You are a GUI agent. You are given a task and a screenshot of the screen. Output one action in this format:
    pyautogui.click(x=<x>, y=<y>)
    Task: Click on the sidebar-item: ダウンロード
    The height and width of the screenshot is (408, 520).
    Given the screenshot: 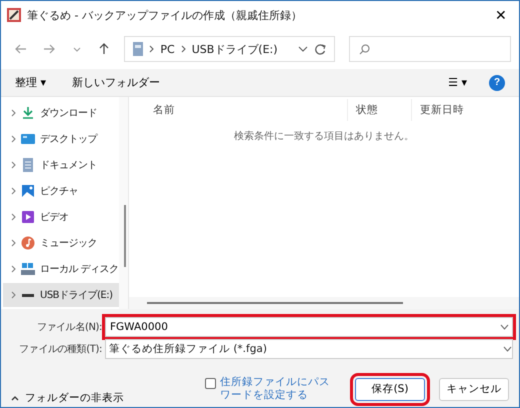 What is the action you would take?
    pyautogui.click(x=60, y=113)
    